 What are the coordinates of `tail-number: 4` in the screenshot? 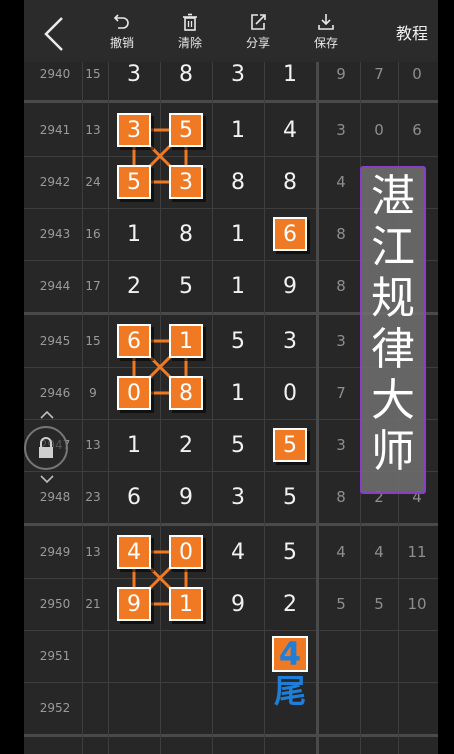 It's located at (290, 654).